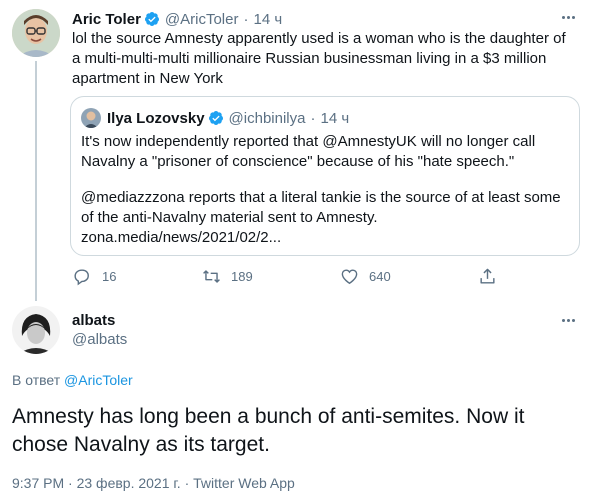  What do you see at coordinates (380, 276) in the screenshot?
I see `like-count: 640` at bounding box center [380, 276].